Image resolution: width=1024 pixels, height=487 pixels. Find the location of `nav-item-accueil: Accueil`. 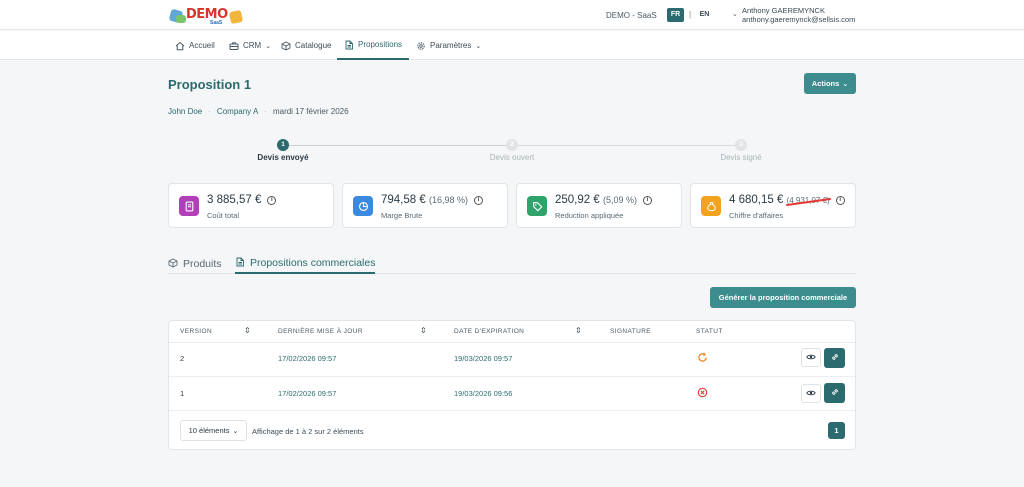

nav-item-accueil: Accueil is located at coordinates (195, 45).